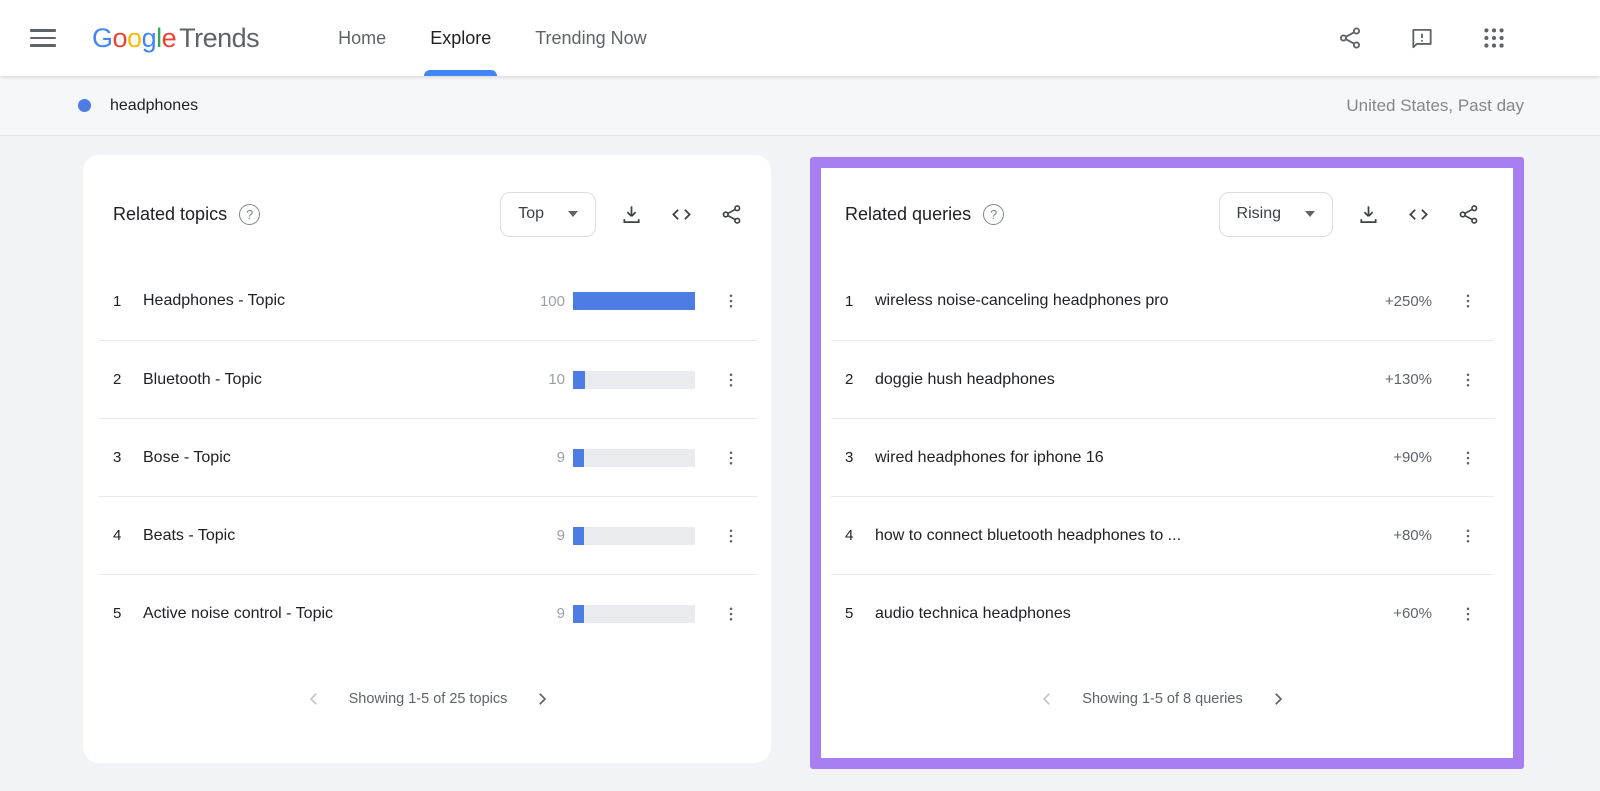  What do you see at coordinates (1162, 214) in the screenshot?
I see `related-queries-header: Related queries ? Rising` at bounding box center [1162, 214].